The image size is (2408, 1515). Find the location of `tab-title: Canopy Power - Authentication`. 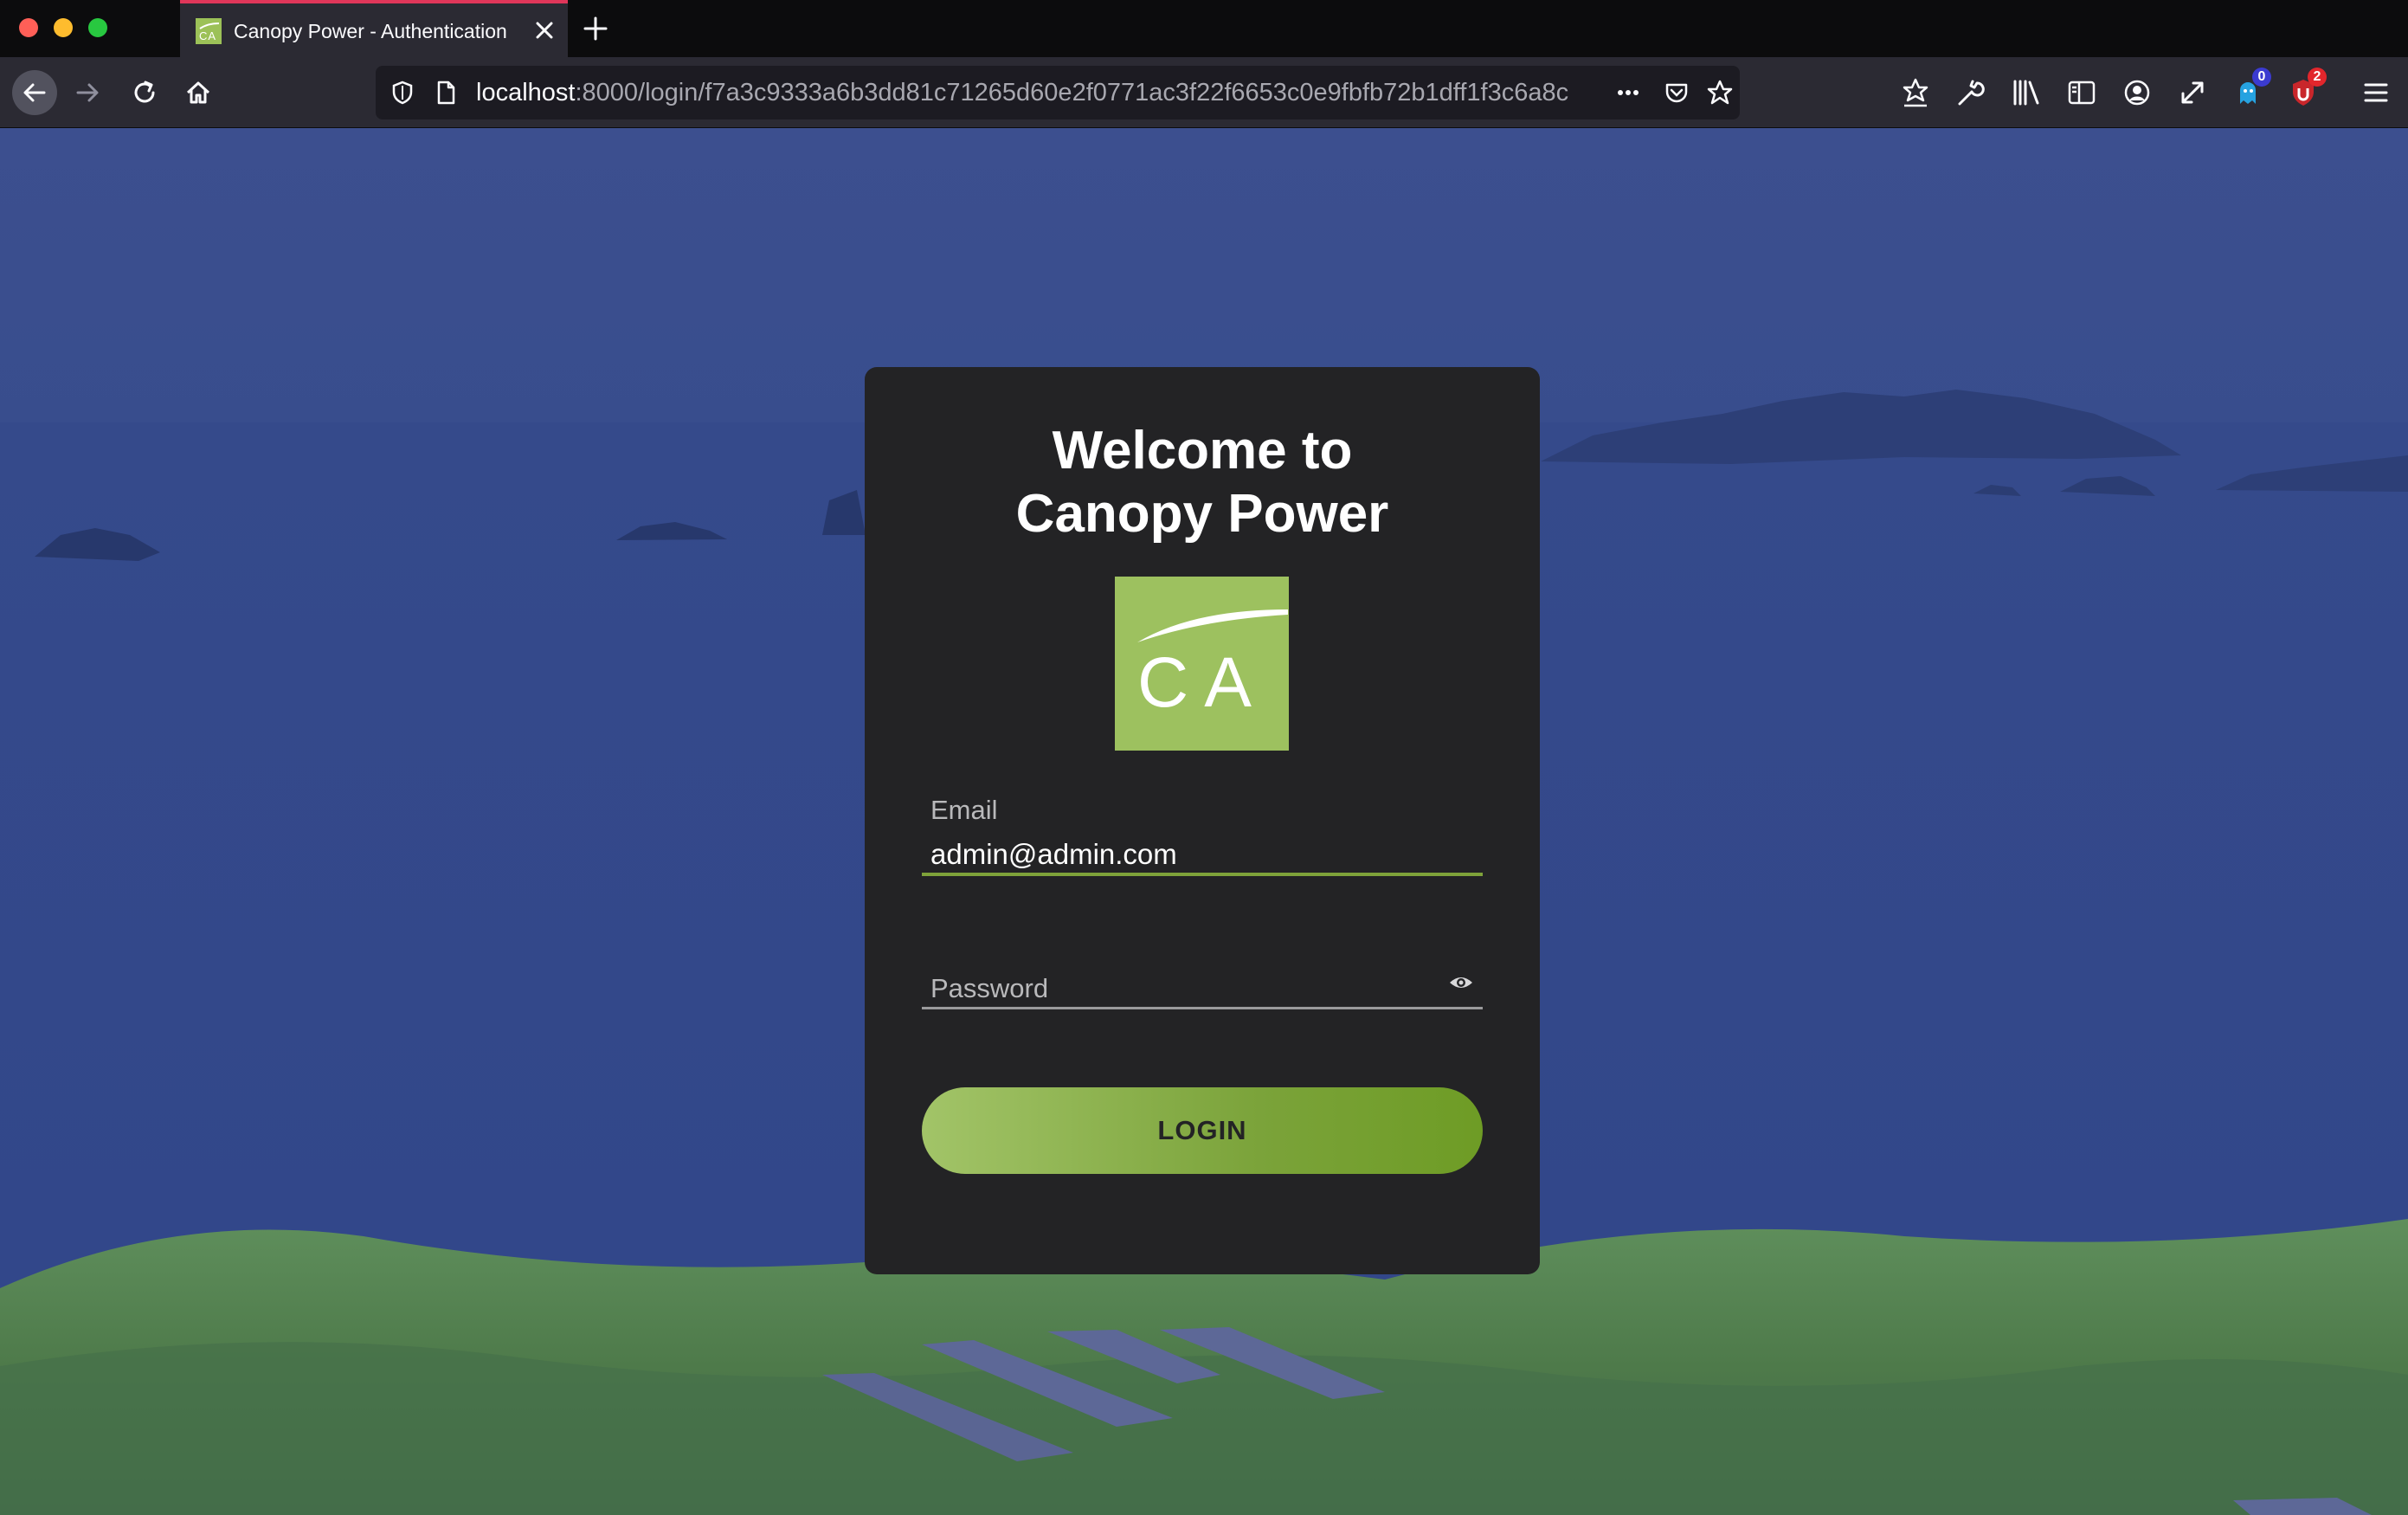

tab-title: Canopy Power - Authentication is located at coordinates (370, 31).